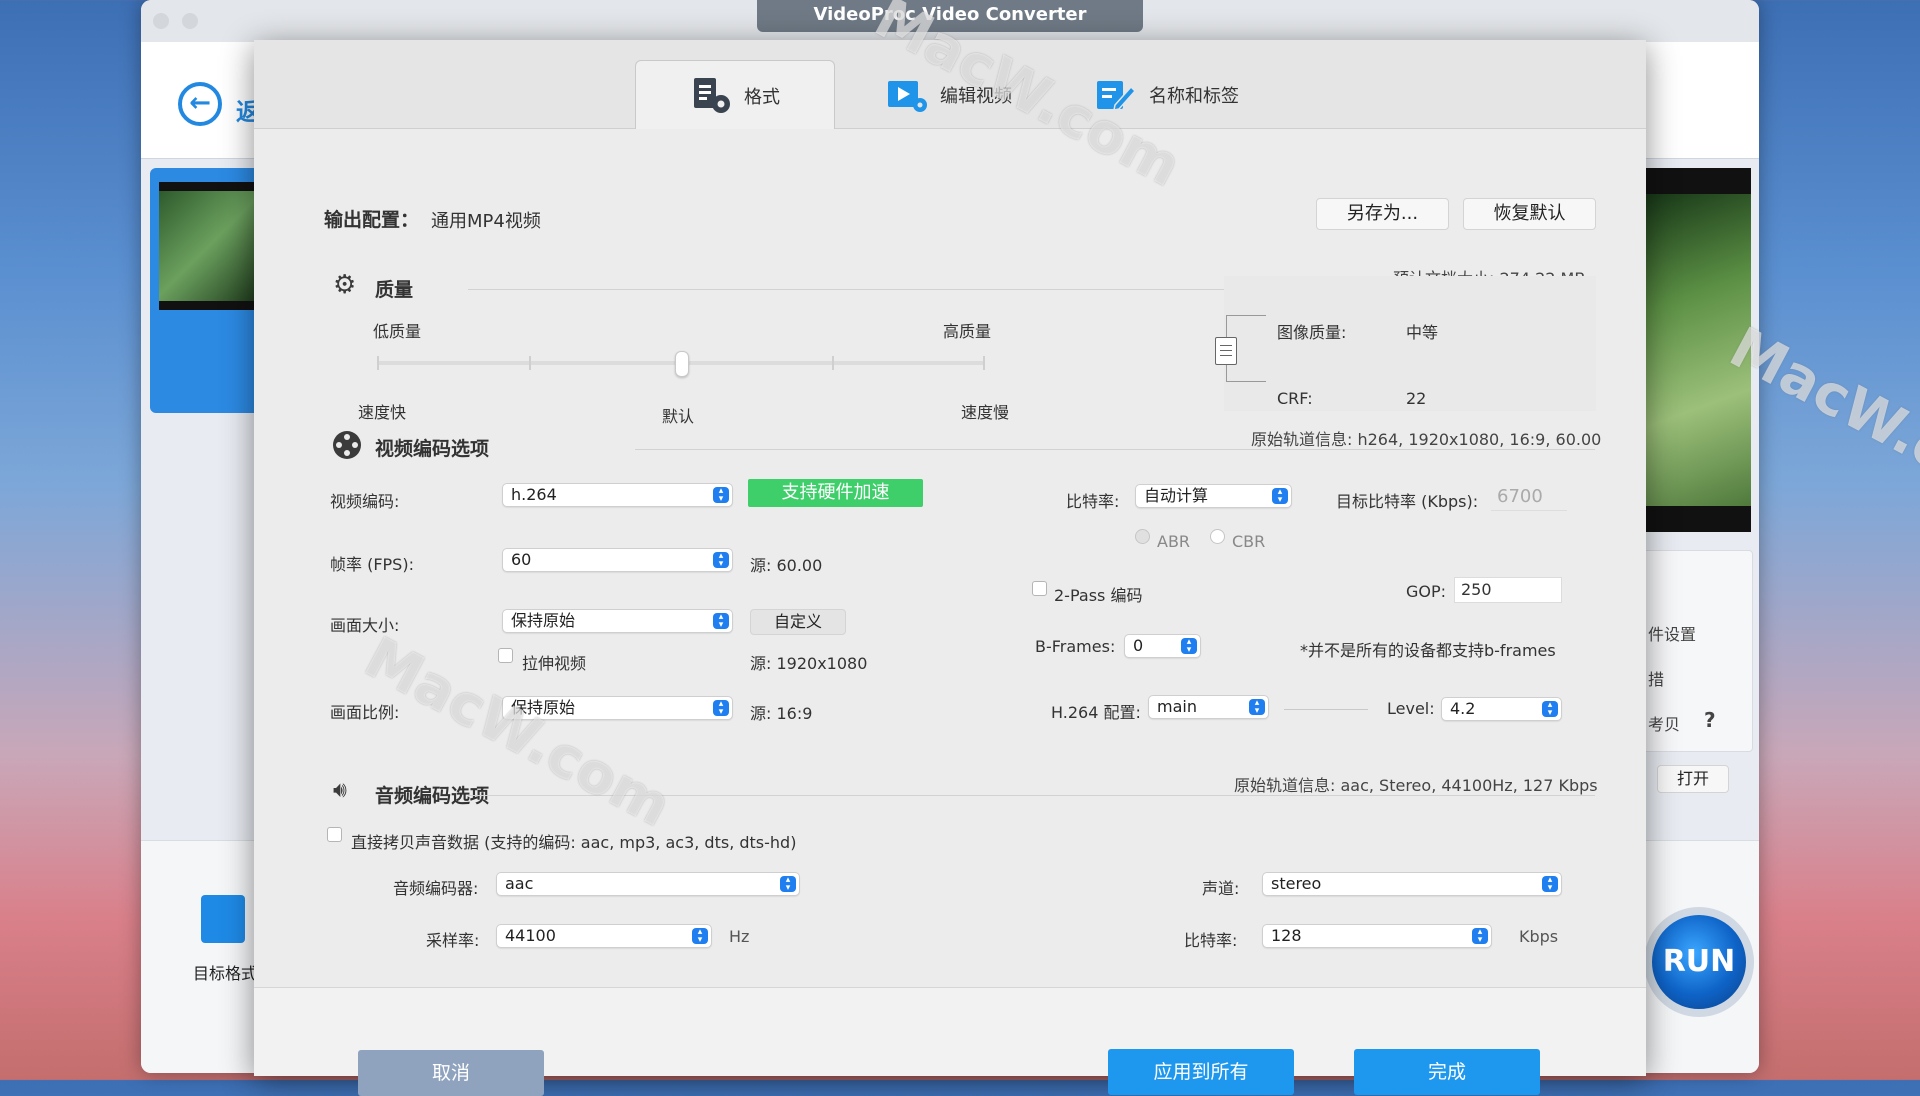  What do you see at coordinates (1142, 536) in the screenshot?
I see `abr-radio` at bounding box center [1142, 536].